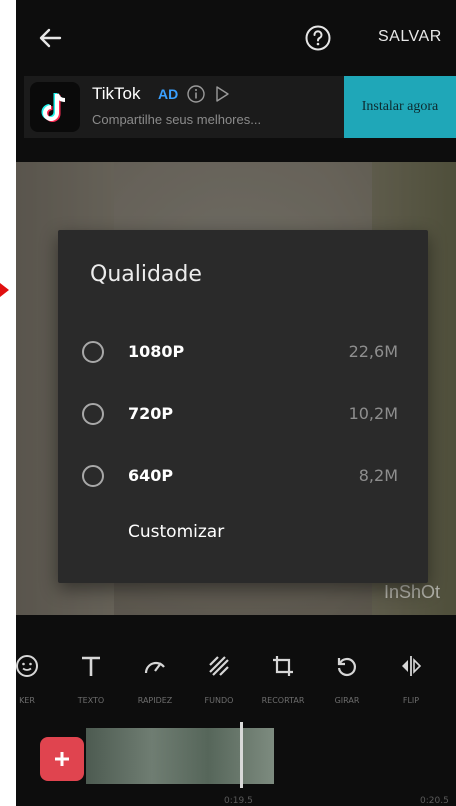 Image resolution: width=456 pixels, height=806 pixels. Describe the element at coordinates (411, 700) in the screenshot. I see `tool-label: FLIP` at that location.